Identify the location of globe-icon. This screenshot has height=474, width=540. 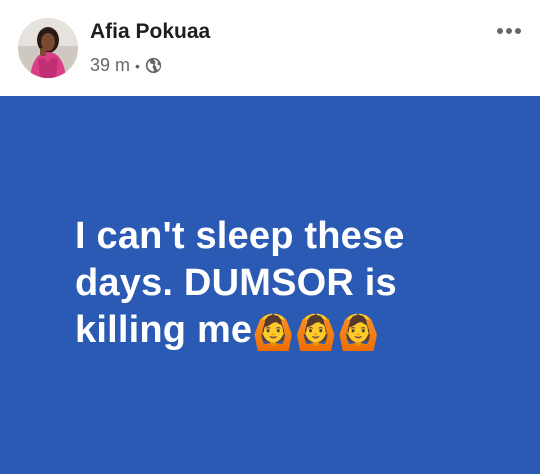
(153, 65).